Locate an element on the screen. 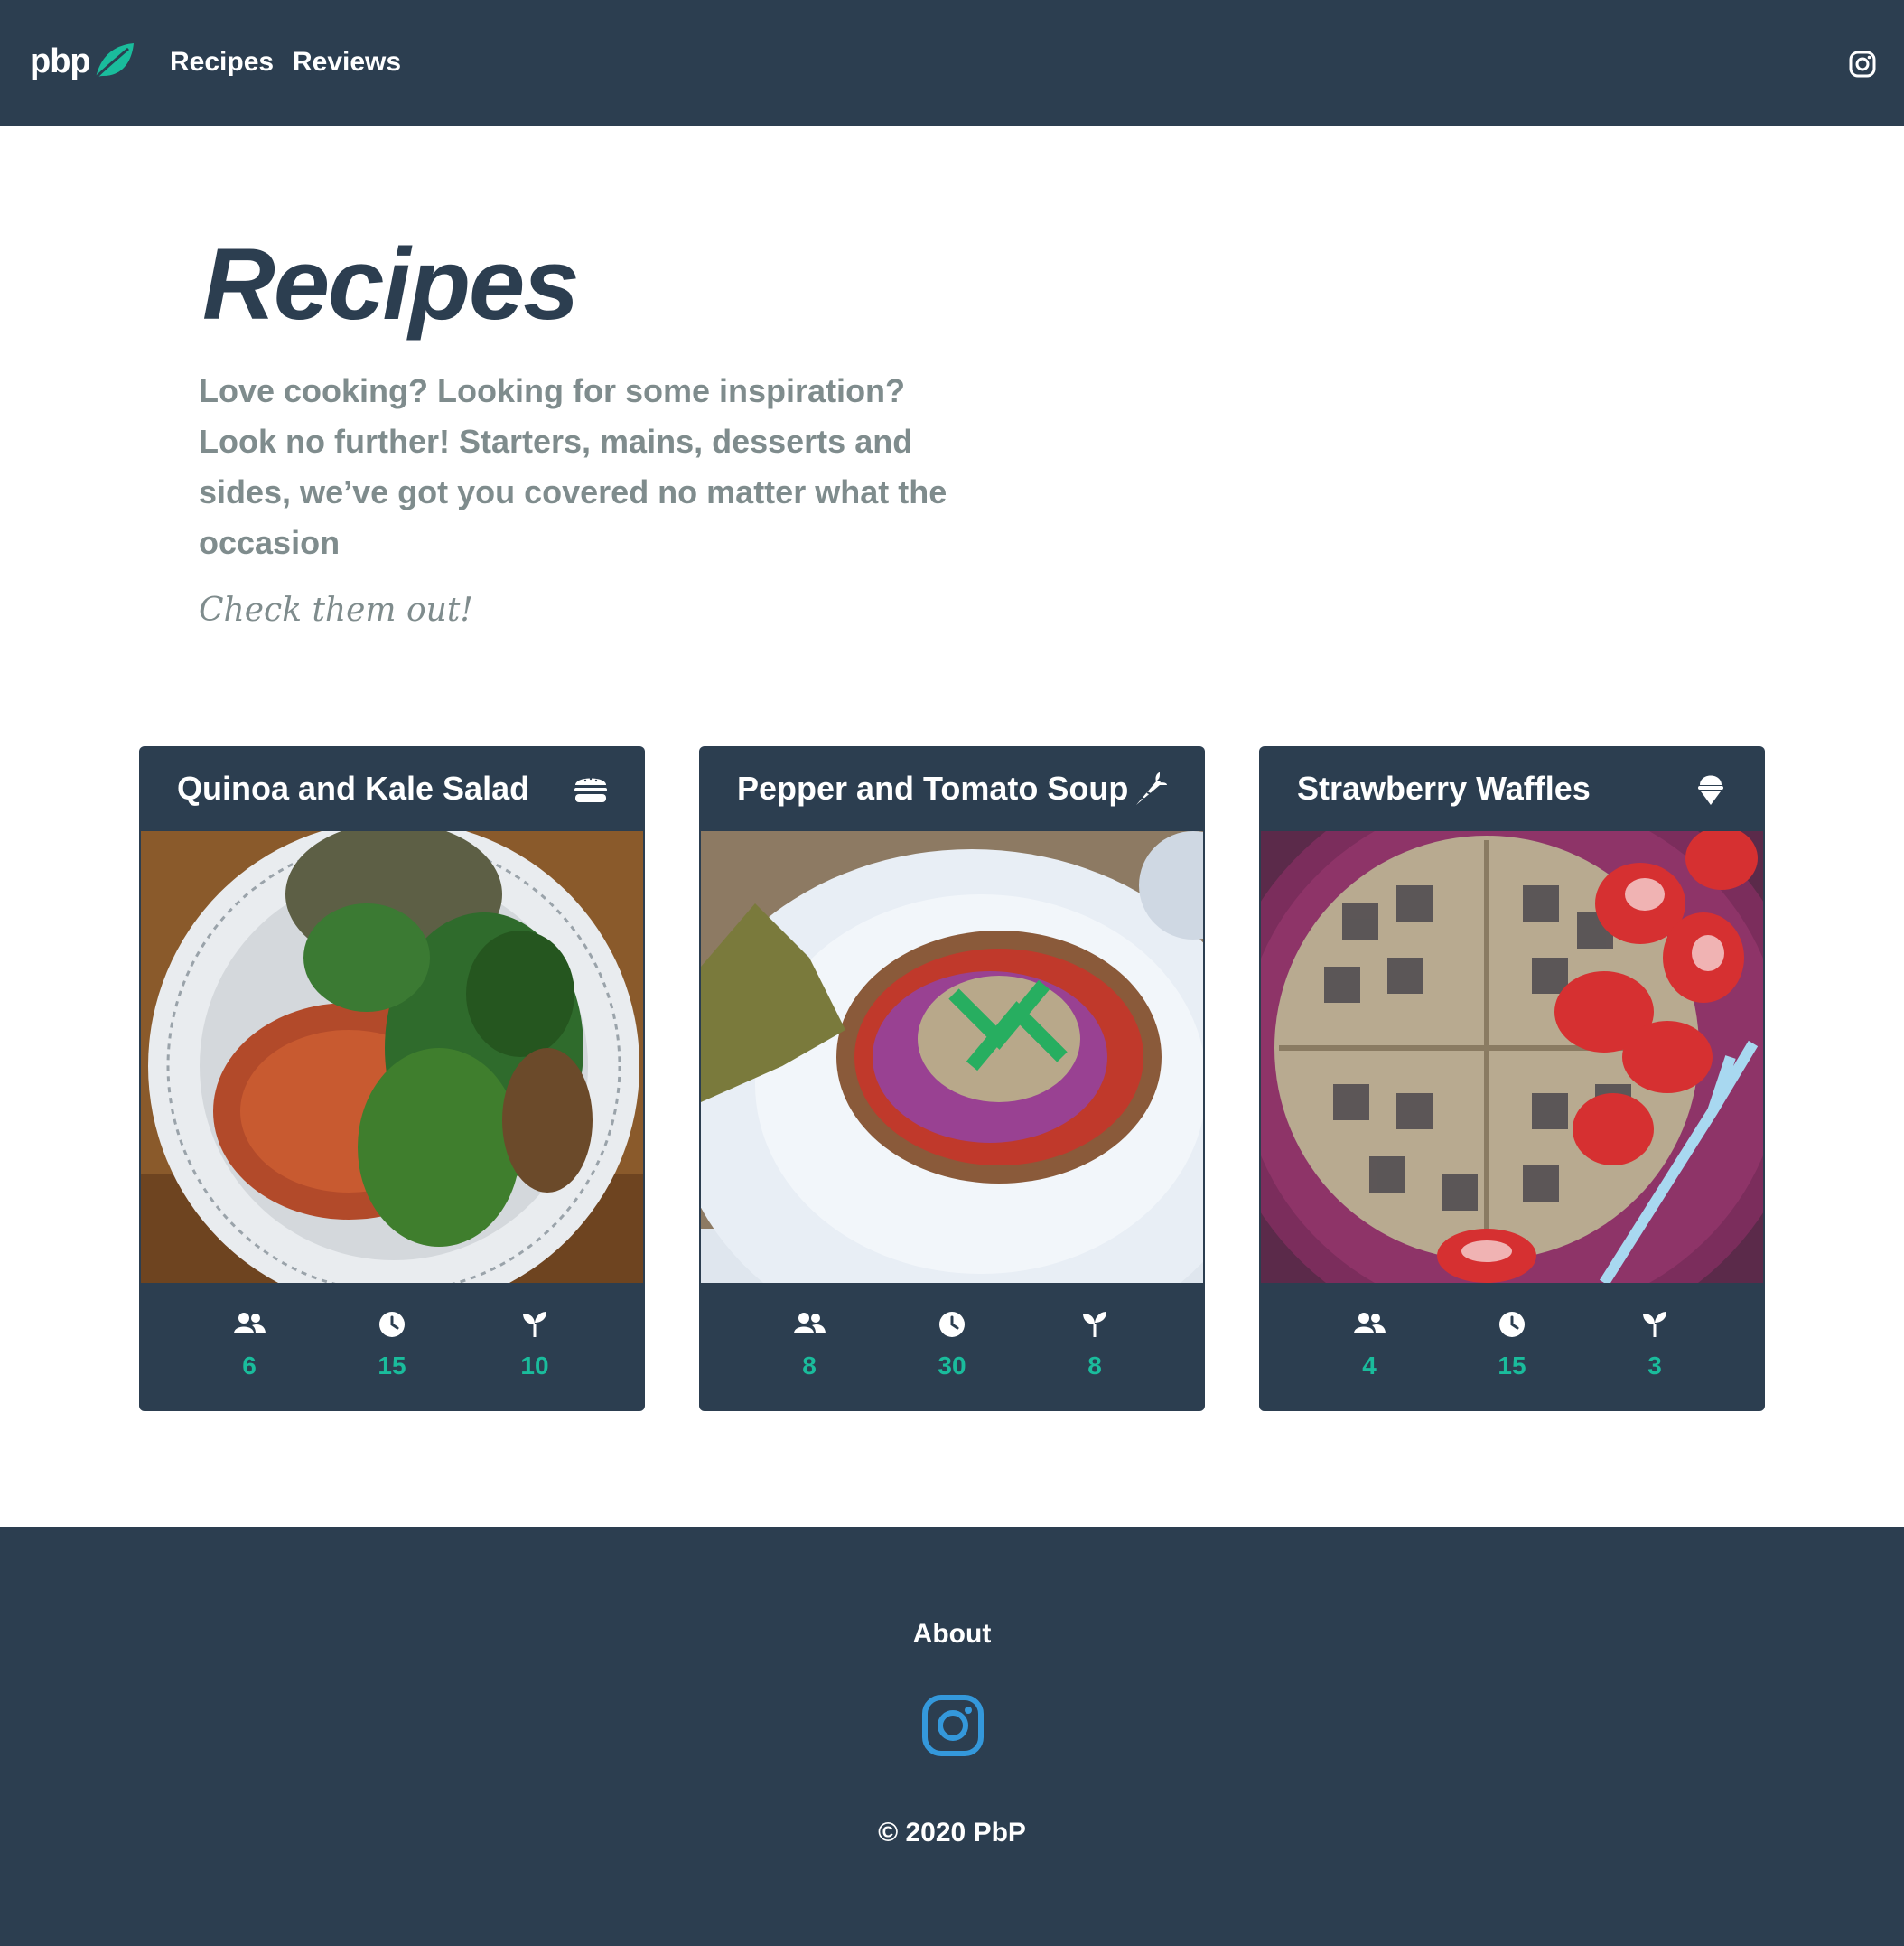 This screenshot has width=1904, height=1946. nav-link-recipes: Recipes is located at coordinates (222, 62).